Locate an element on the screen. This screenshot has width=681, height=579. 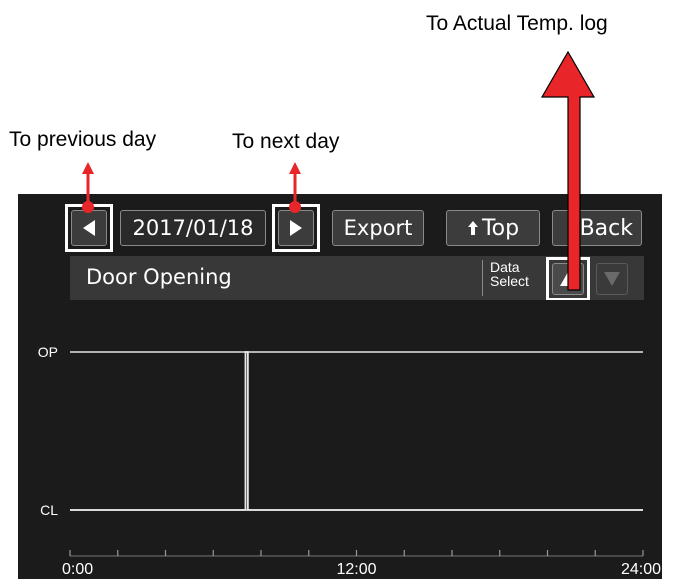
actual-temp-log-annotation: To Actual Temp. log is located at coordinates (517, 23).